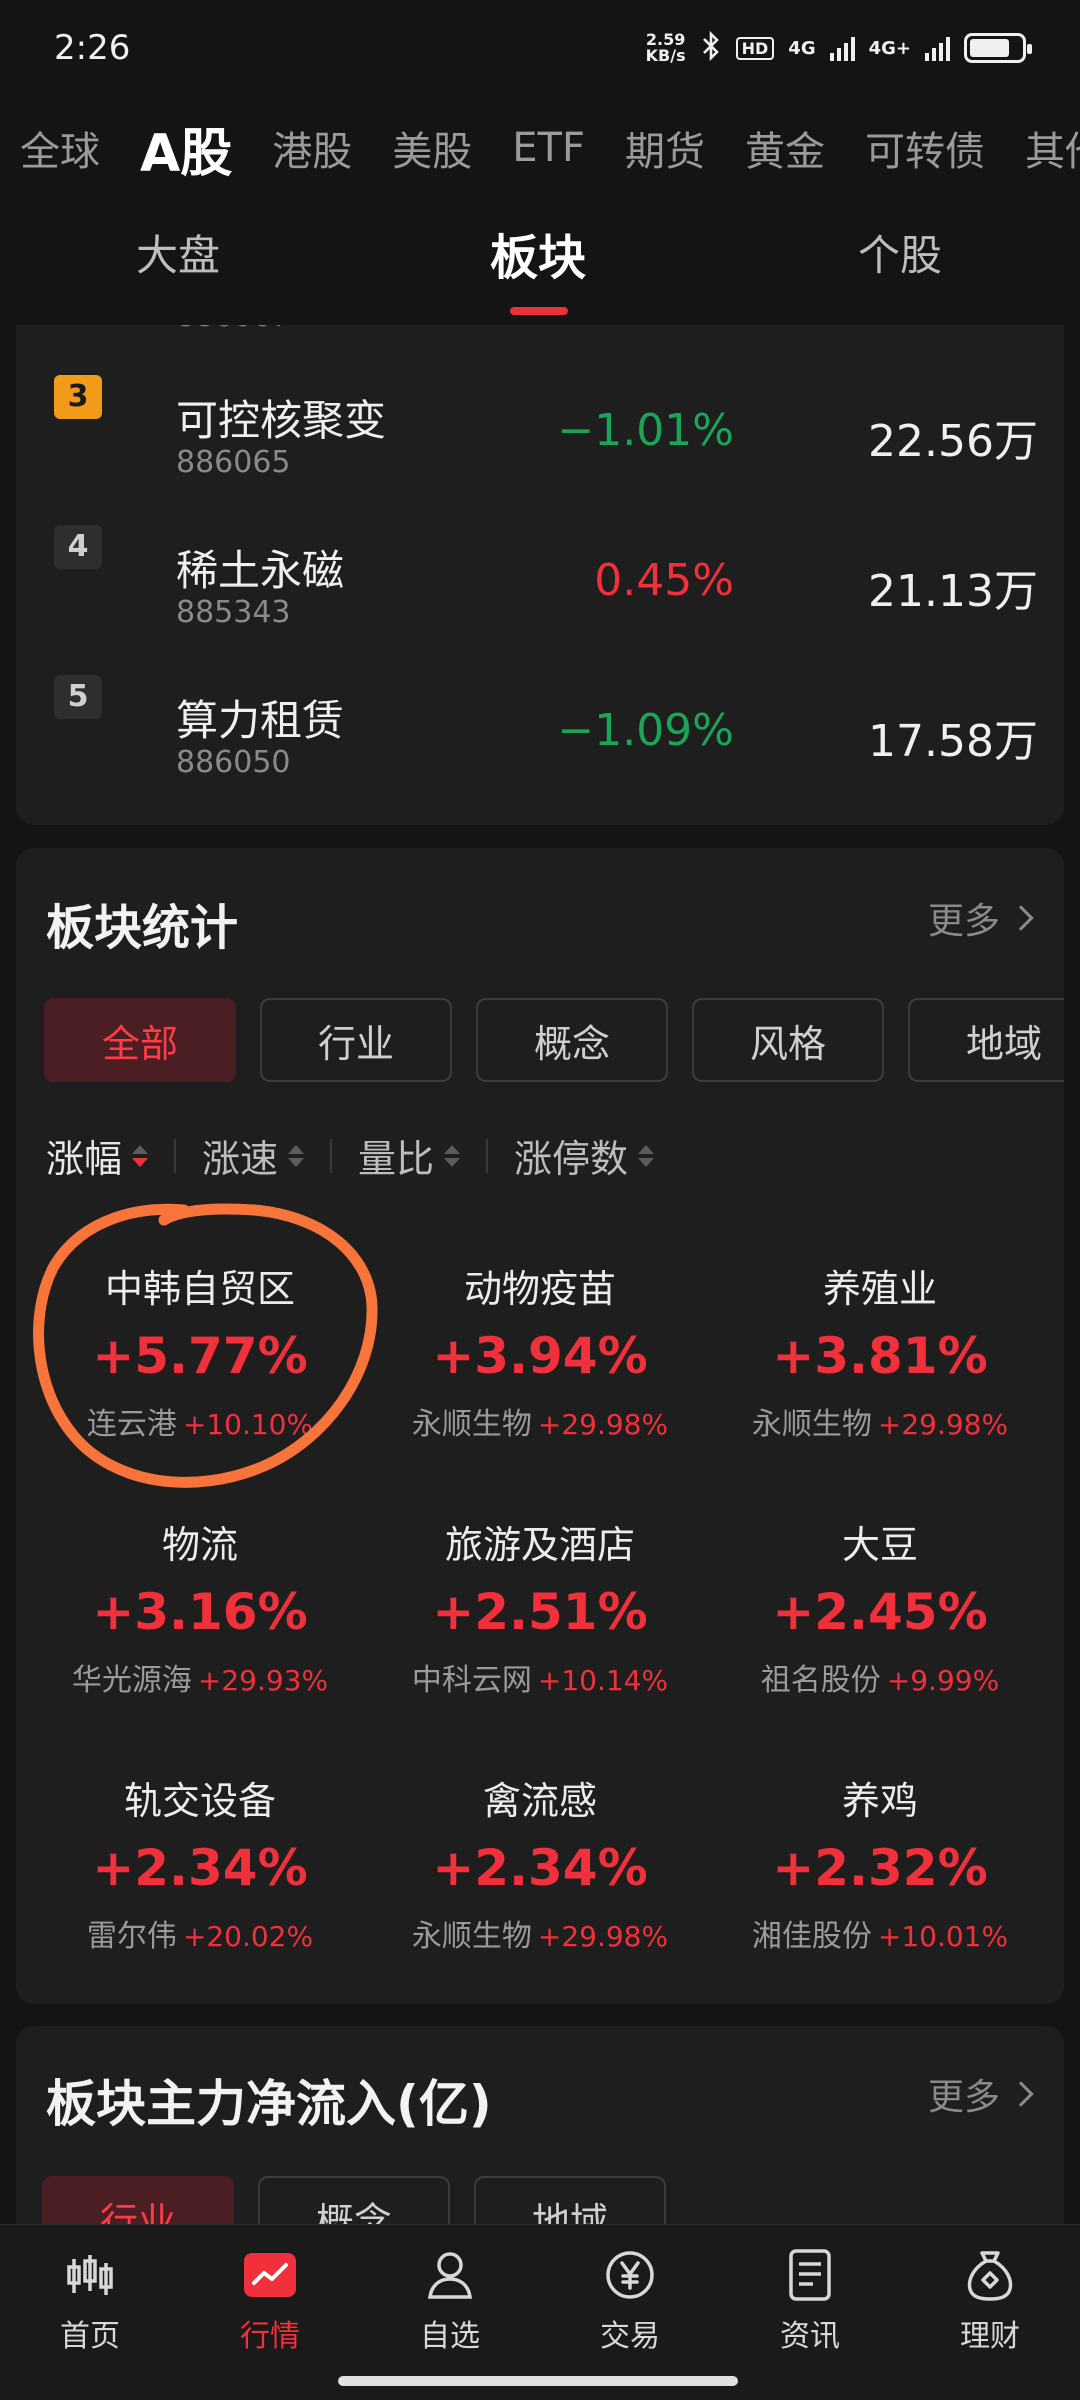 The image size is (1080, 2400). Describe the element at coordinates (998, 48) in the screenshot. I see `battery-icon` at that location.